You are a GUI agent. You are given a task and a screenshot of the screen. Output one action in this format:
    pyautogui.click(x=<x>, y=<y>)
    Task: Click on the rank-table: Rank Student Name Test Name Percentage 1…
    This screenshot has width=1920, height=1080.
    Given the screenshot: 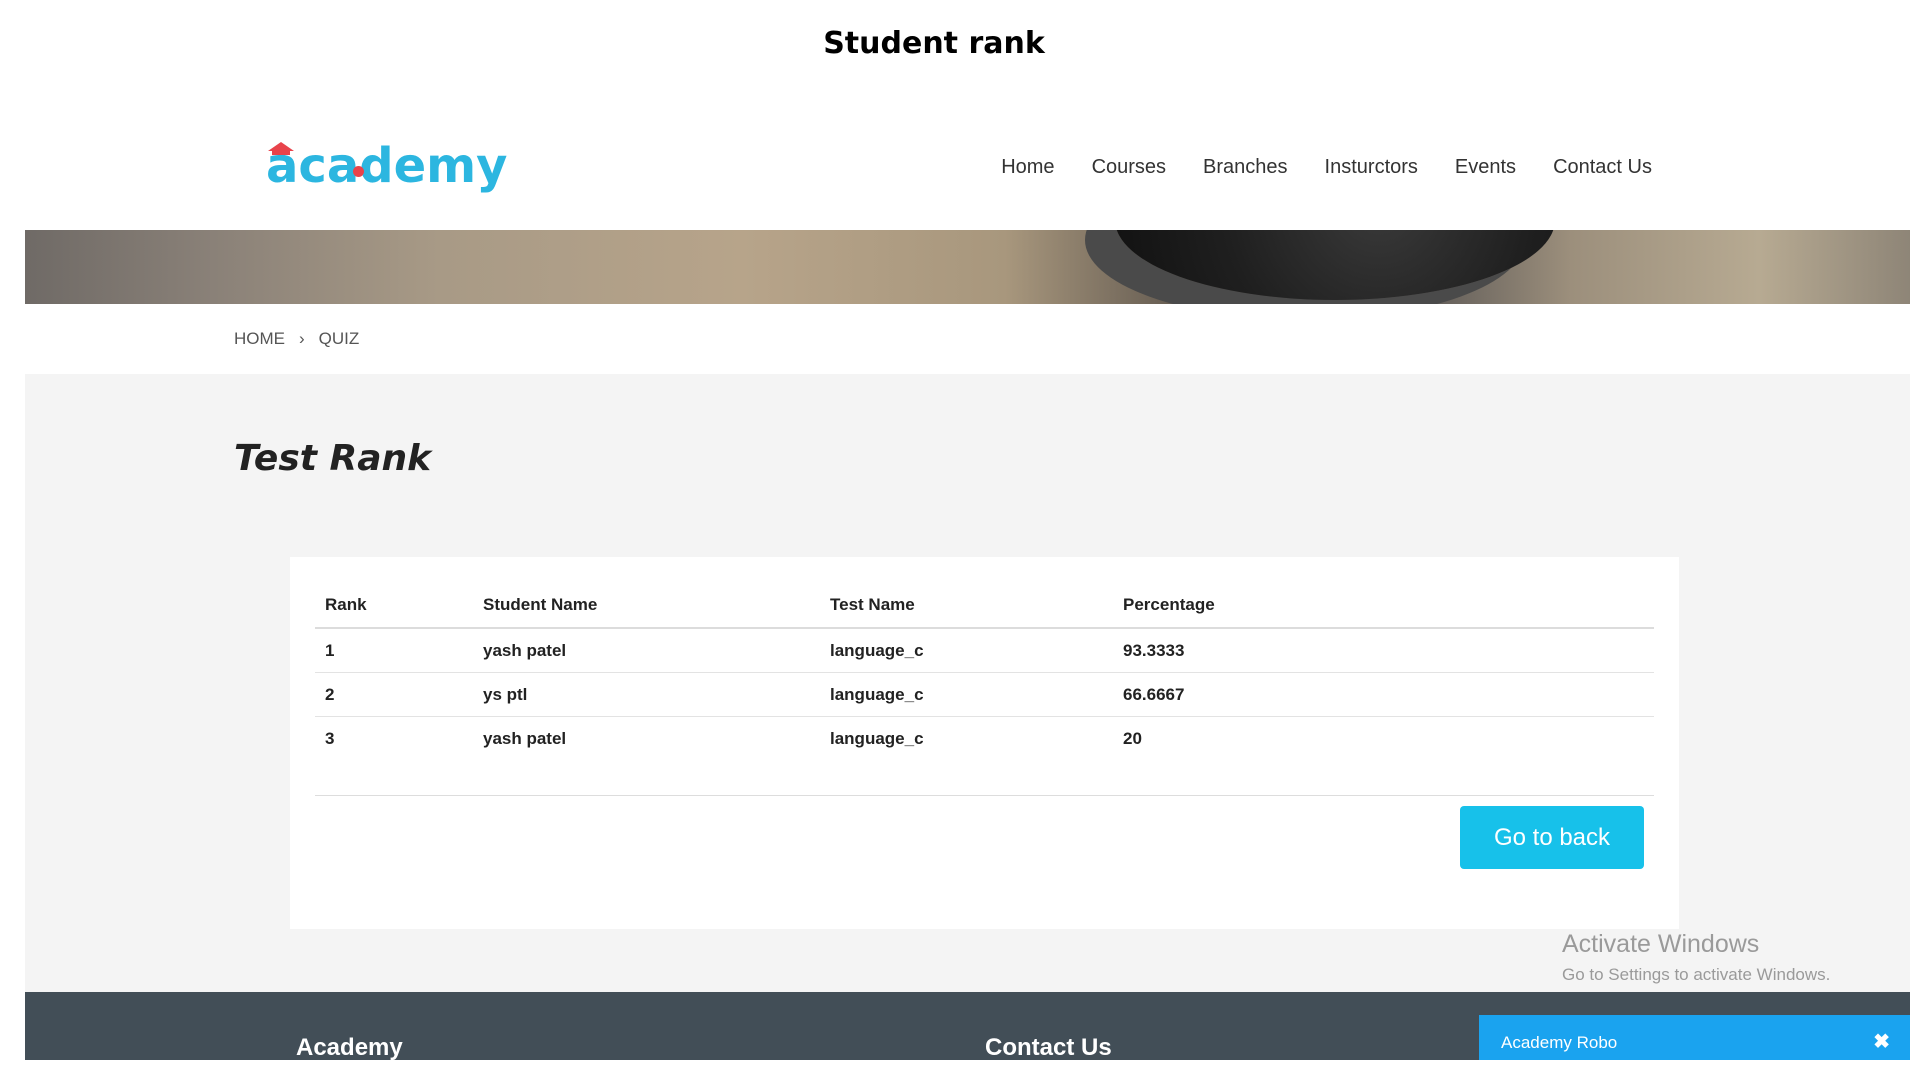 What is the action you would take?
    pyautogui.click(x=984, y=670)
    